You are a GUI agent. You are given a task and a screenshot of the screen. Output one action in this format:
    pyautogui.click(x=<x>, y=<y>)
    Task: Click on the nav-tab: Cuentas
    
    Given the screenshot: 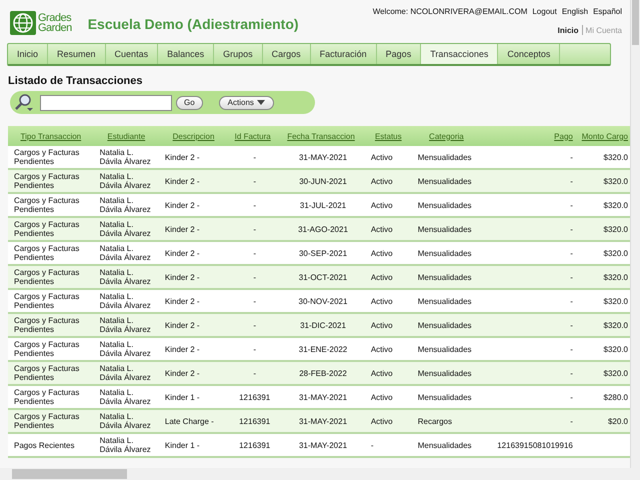 What is the action you would take?
    pyautogui.click(x=132, y=54)
    